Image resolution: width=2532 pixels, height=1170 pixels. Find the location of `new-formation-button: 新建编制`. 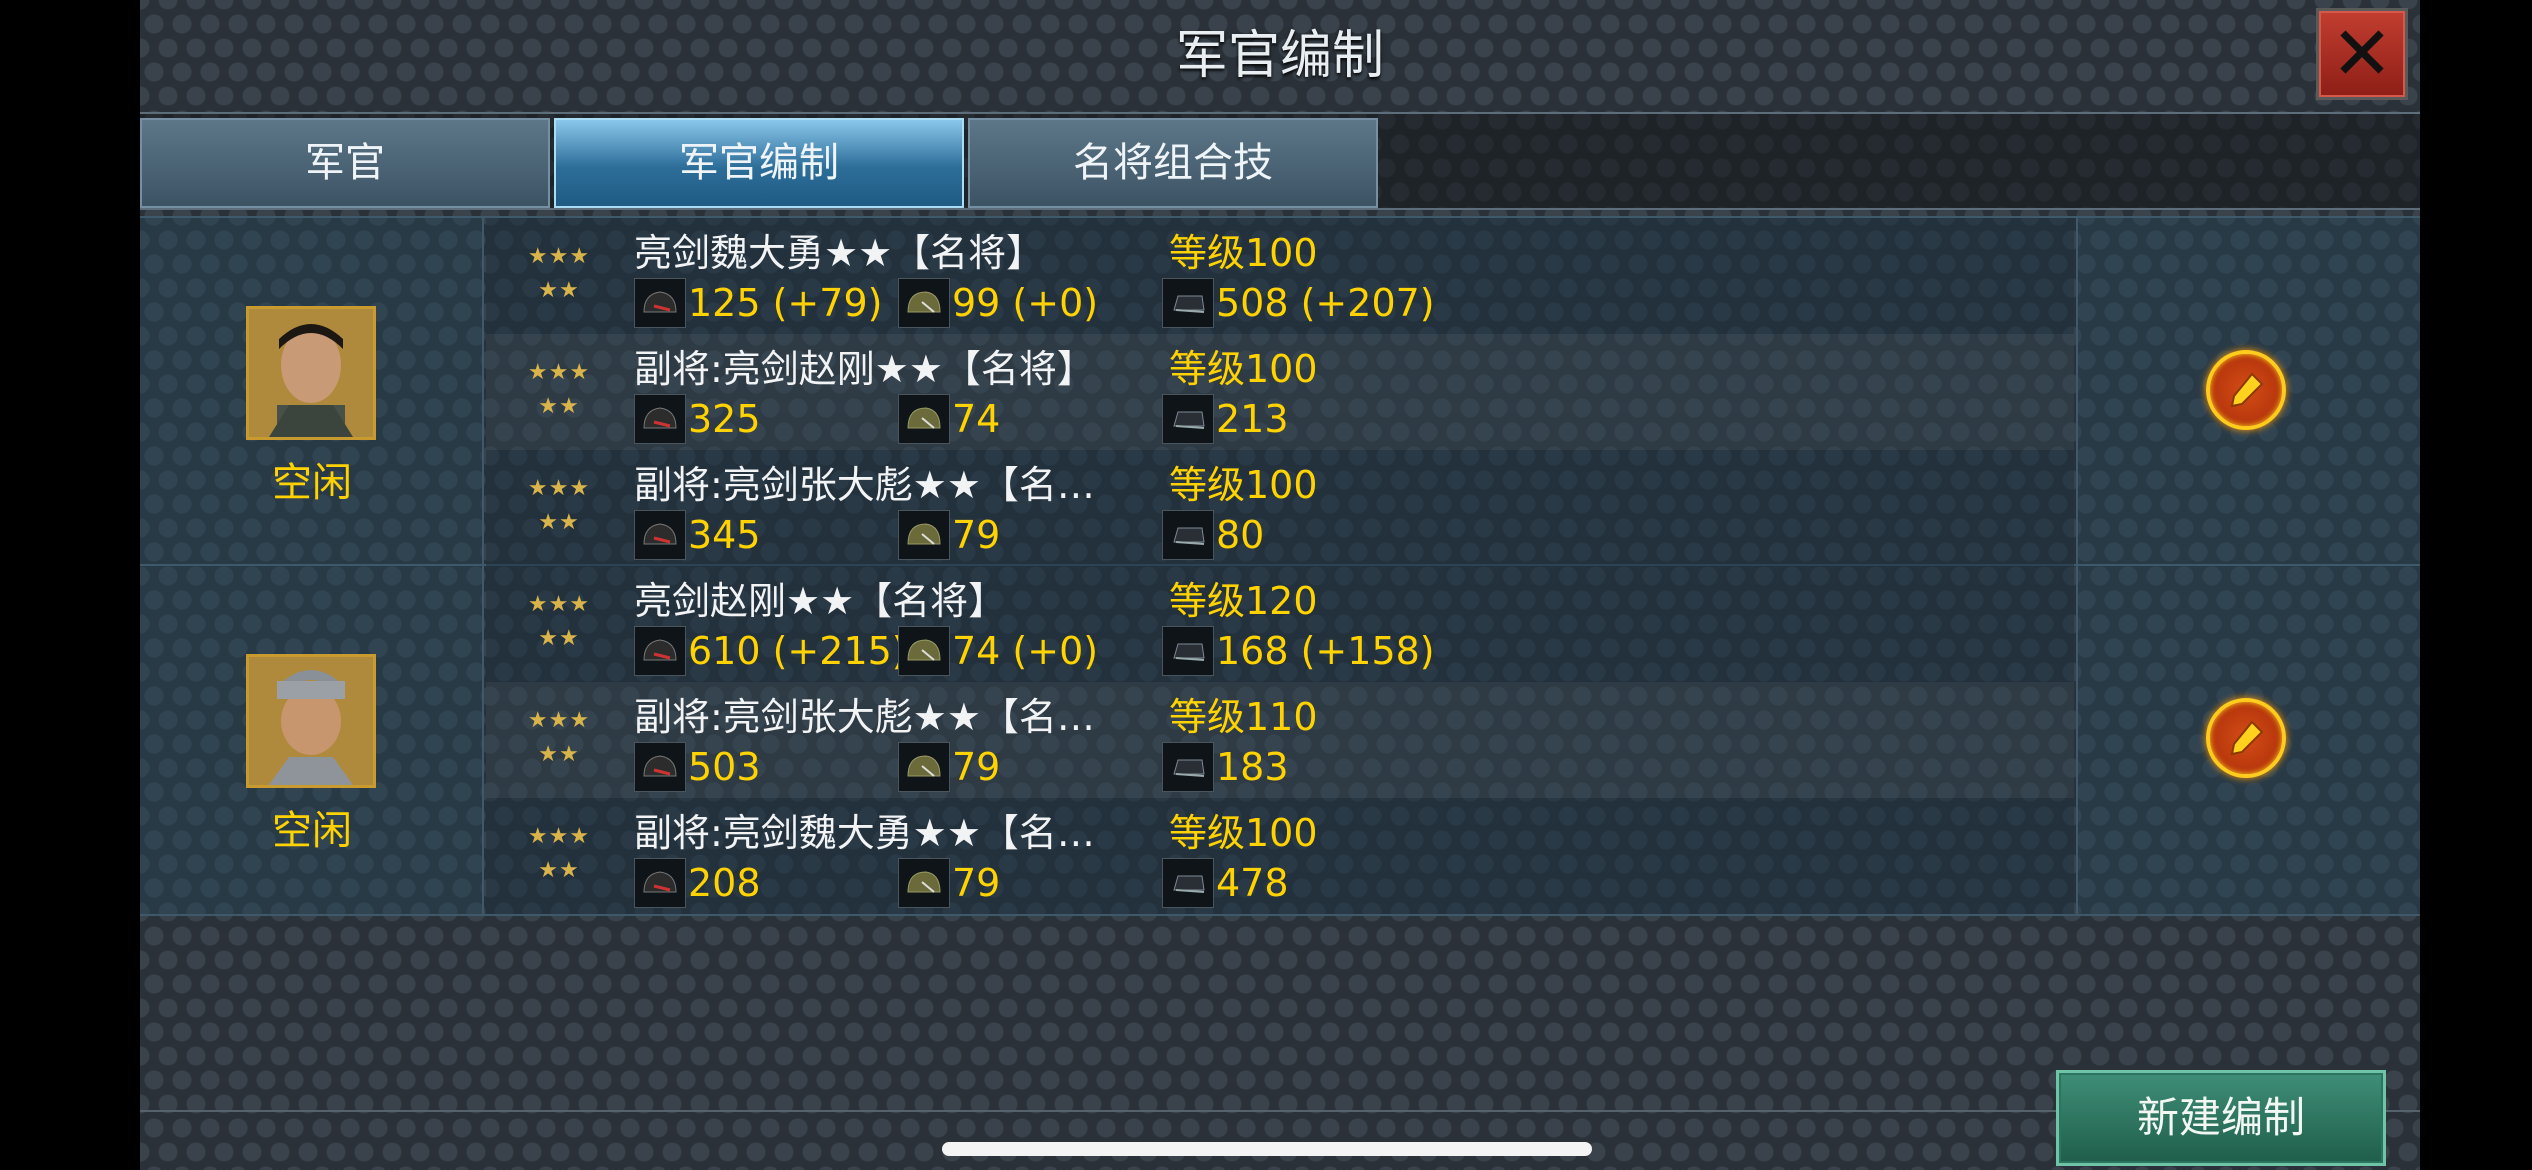

new-formation-button: 新建编制 is located at coordinates (2221, 1118).